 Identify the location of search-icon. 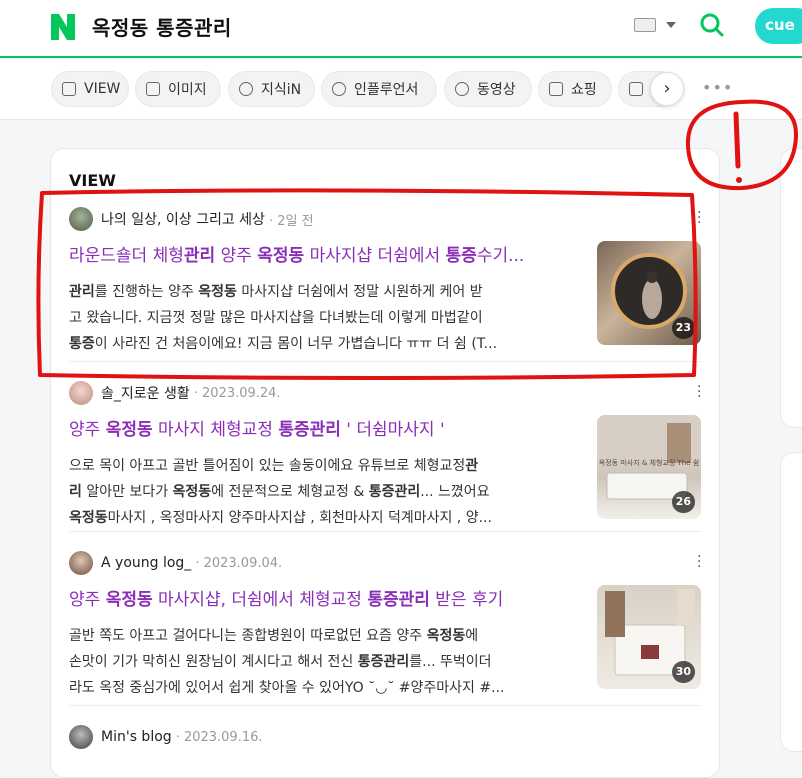
(712, 25).